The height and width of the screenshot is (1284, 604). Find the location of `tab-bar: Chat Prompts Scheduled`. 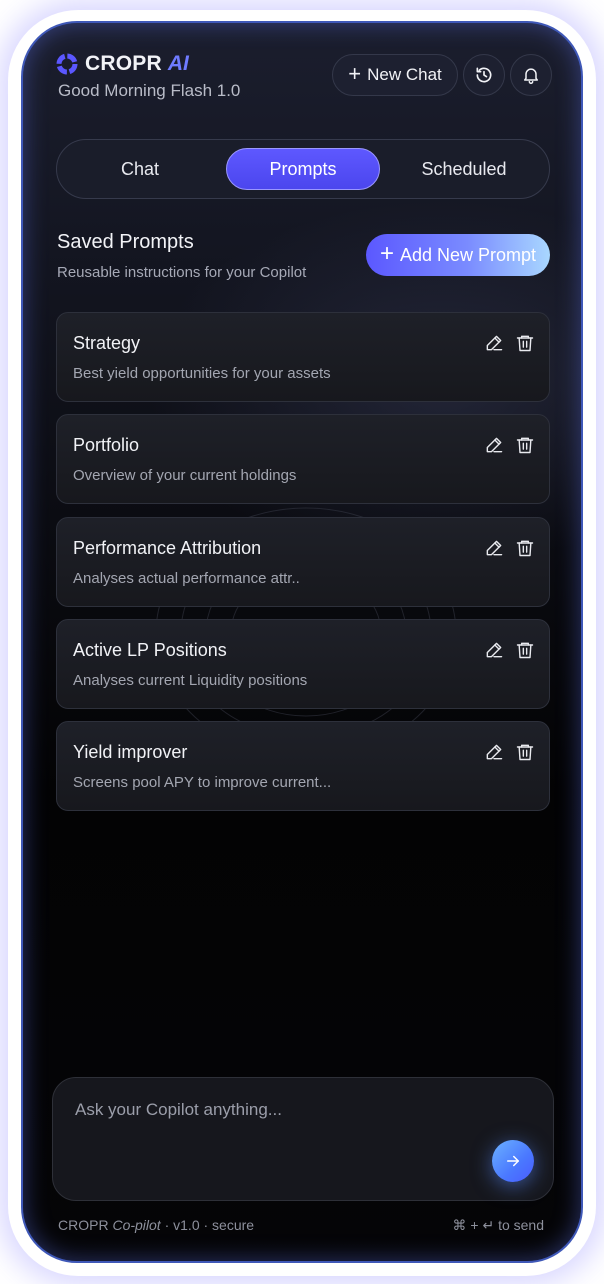

tab-bar: Chat Prompts Scheduled is located at coordinates (303, 169).